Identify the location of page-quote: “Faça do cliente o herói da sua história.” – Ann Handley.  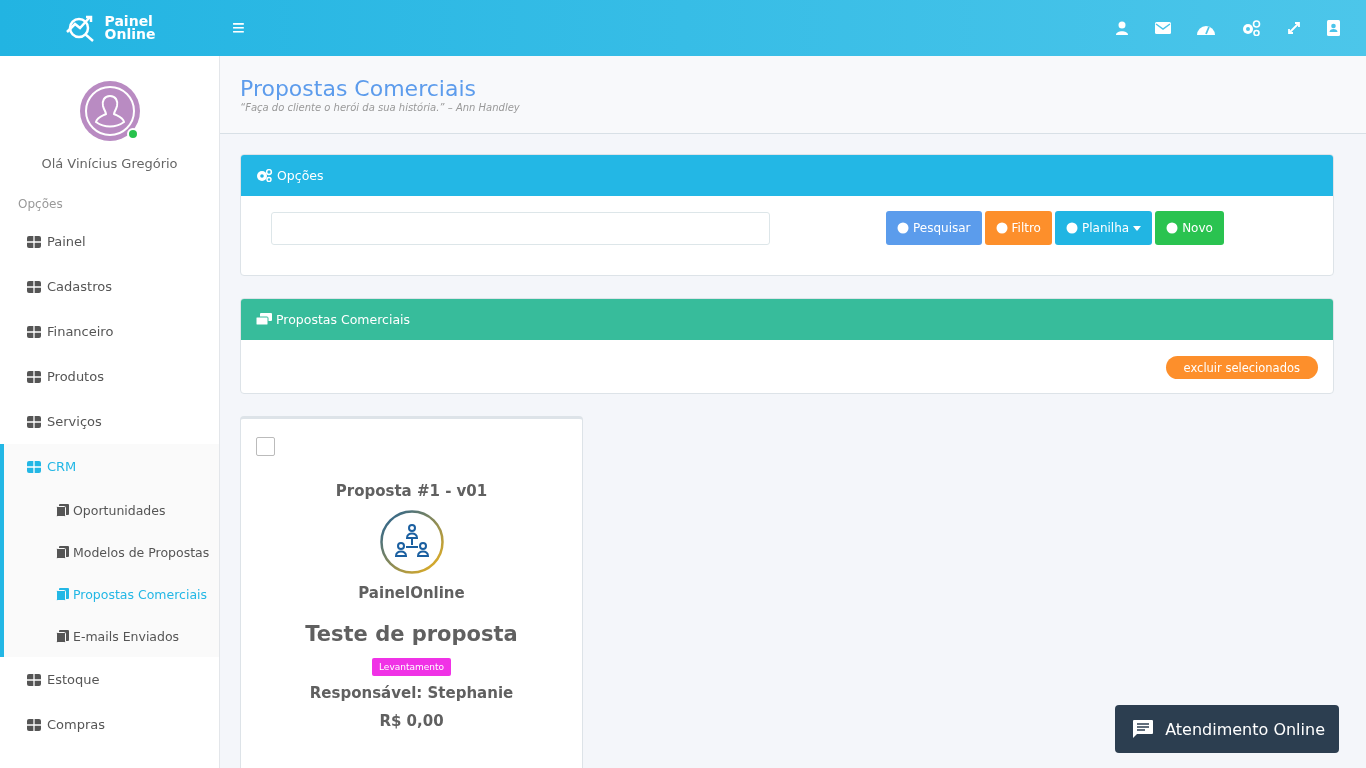
(380, 107).